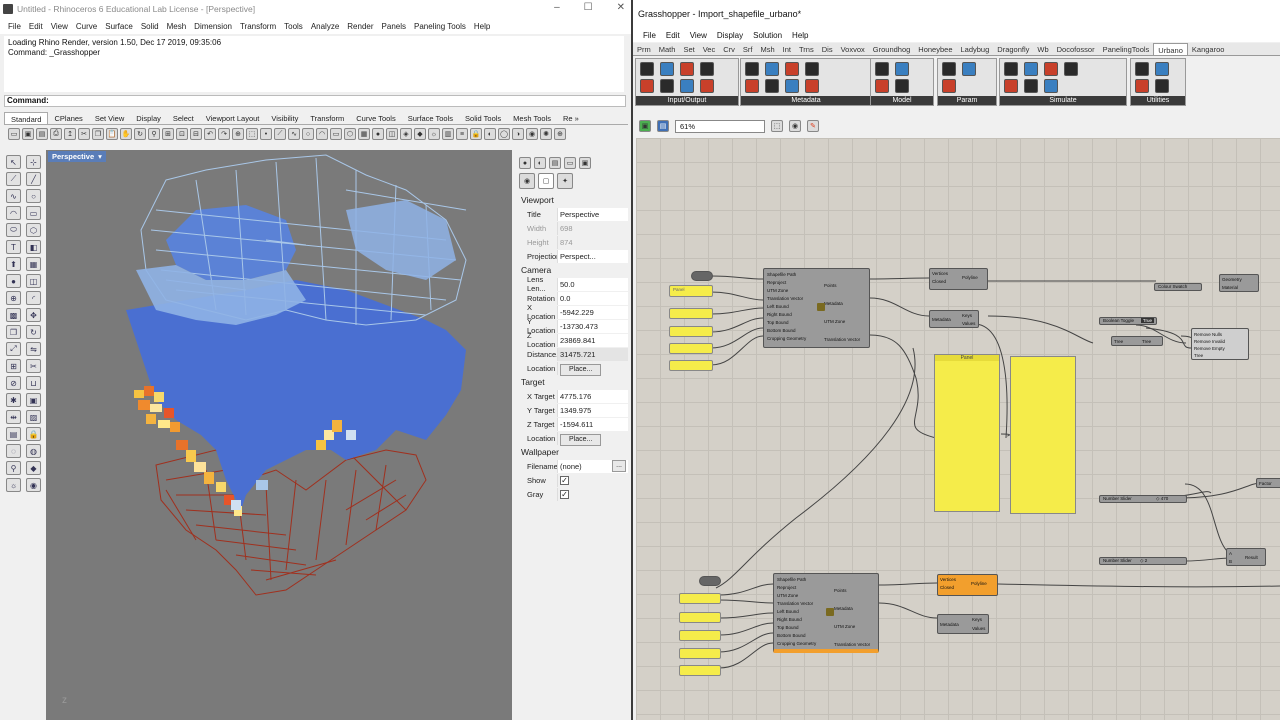 This screenshot has height=720, width=1280. Describe the element at coordinates (592, 410) in the screenshot. I see `y-target-field: 1349.975` at that location.